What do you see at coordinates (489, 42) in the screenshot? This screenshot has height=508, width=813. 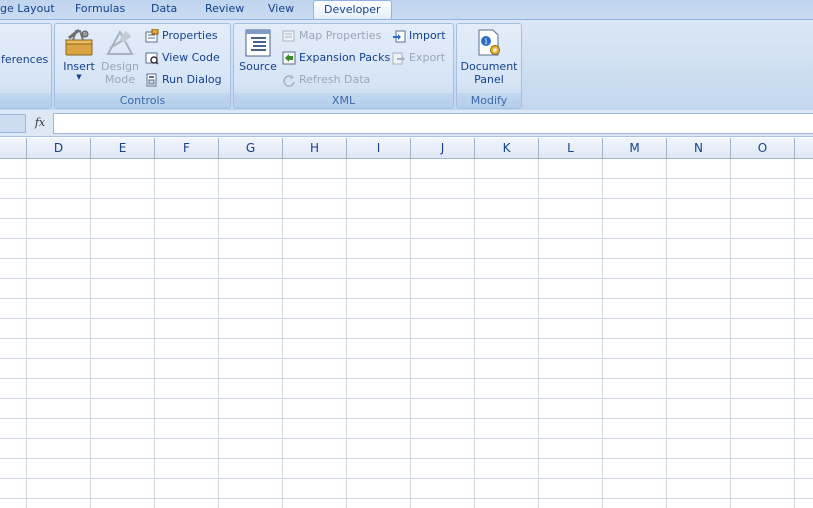 I see `document-panel-icon: i` at bounding box center [489, 42].